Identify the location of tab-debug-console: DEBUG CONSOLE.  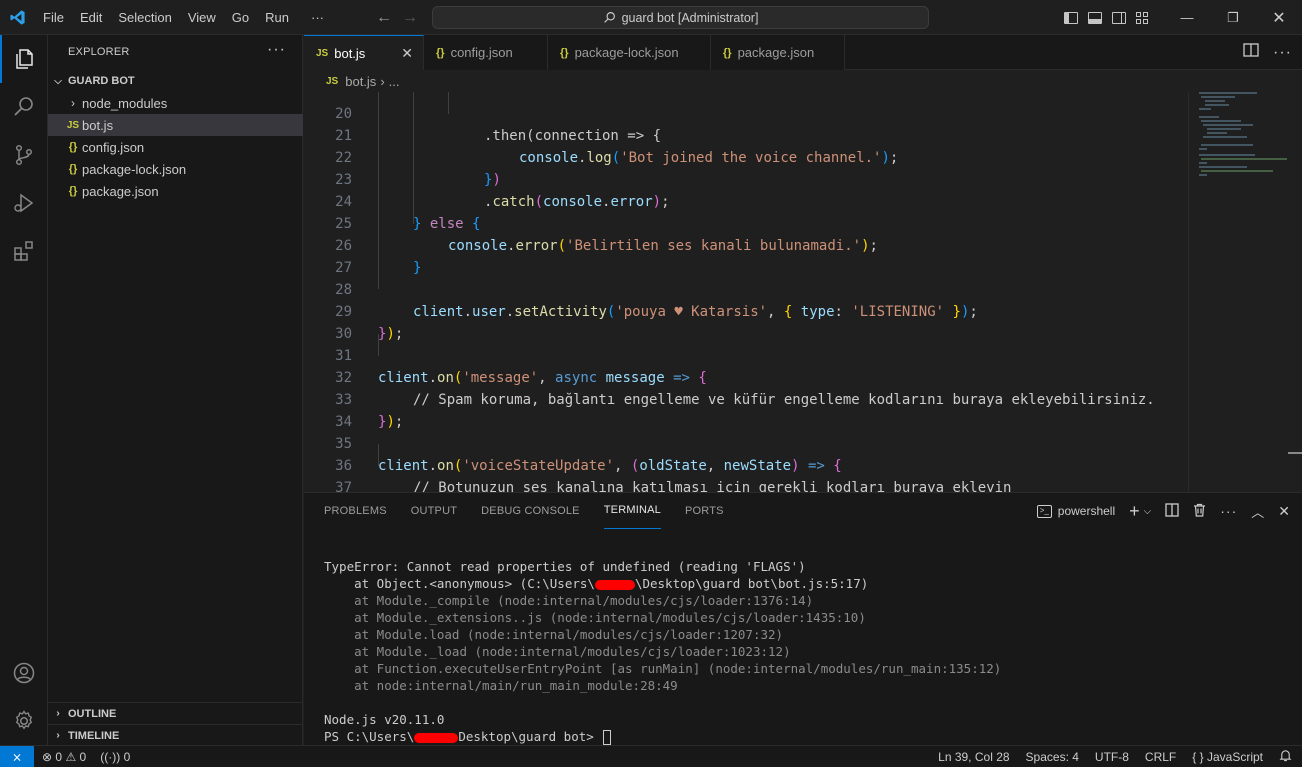
(530, 511).